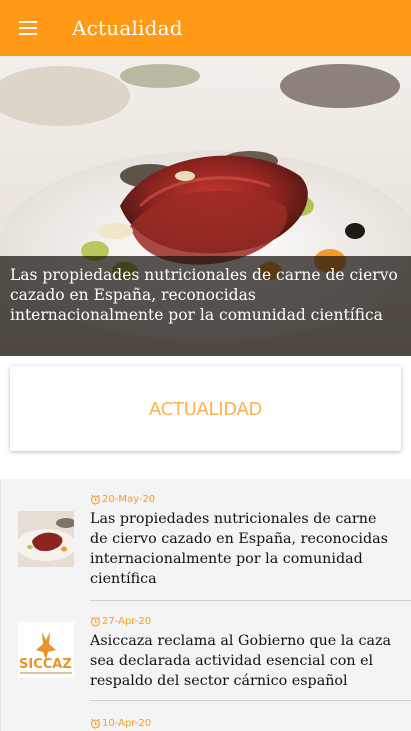 This screenshot has width=411, height=731. Describe the element at coordinates (46, 650) in the screenshot. I see `asiccaza-logo-thumbnail: SICCAZ` at that location.